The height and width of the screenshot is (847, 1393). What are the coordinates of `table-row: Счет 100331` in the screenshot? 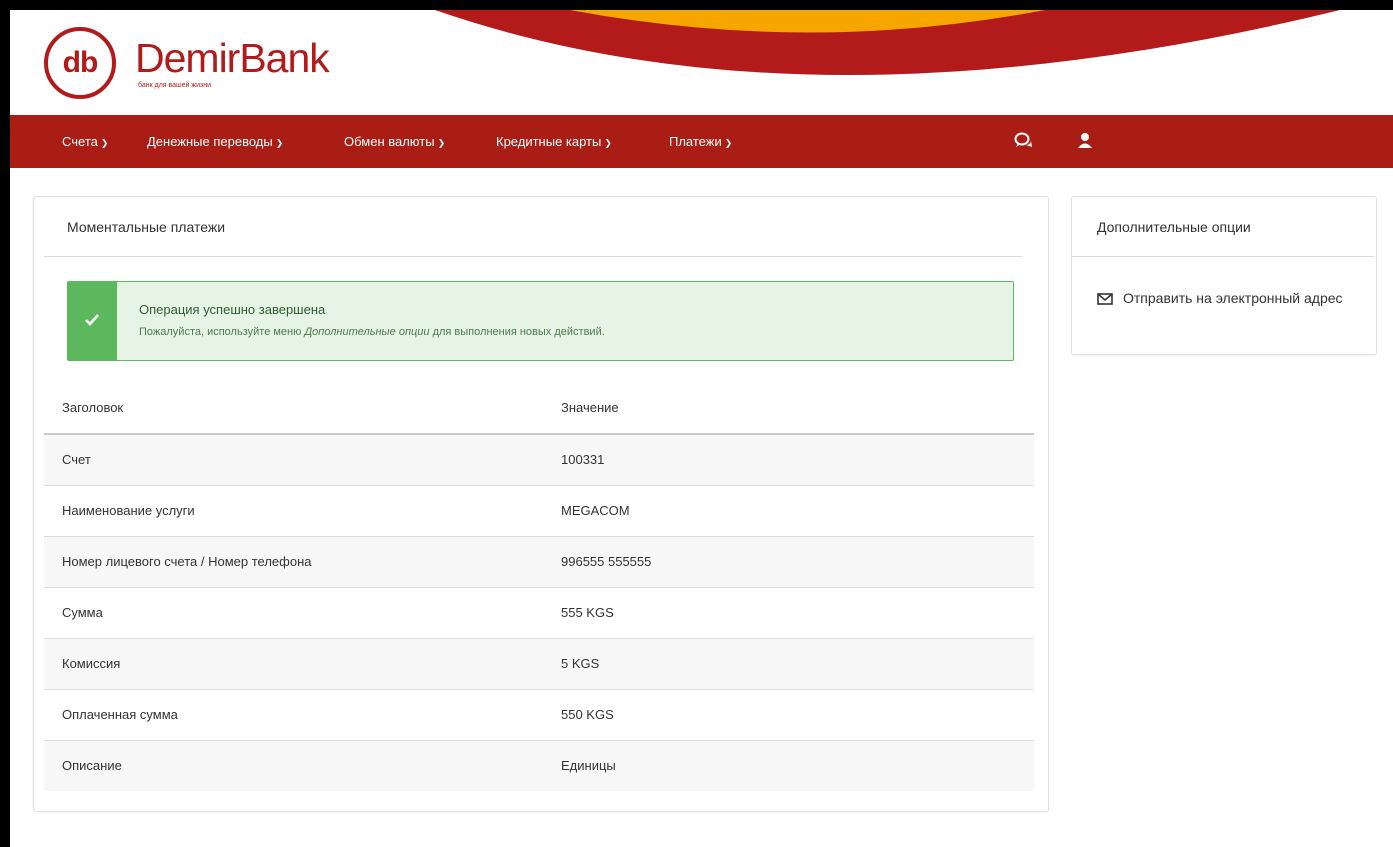 It's located at (539, 460).